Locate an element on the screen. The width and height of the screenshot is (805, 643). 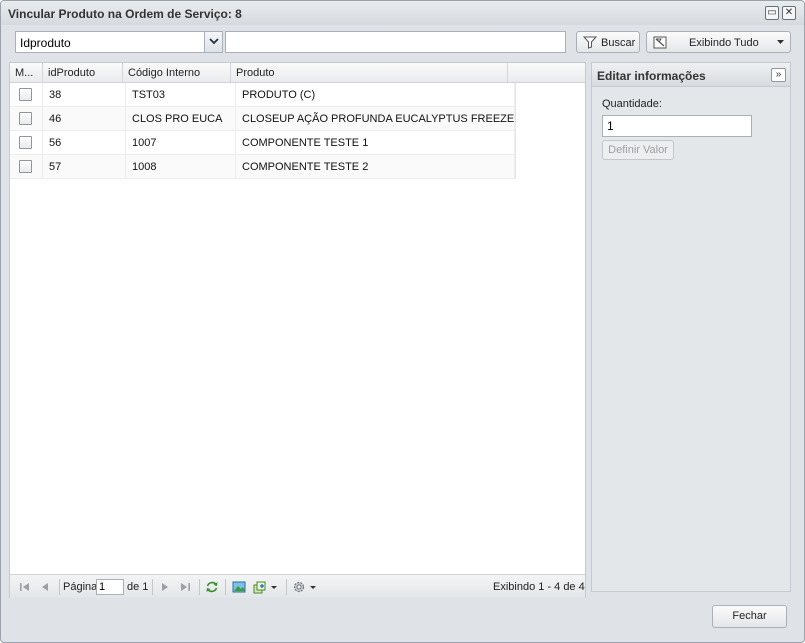
paging-toolbar: Página de 1 Exibindo 1 - 4 de 4 is located at coordinates (297, 586).